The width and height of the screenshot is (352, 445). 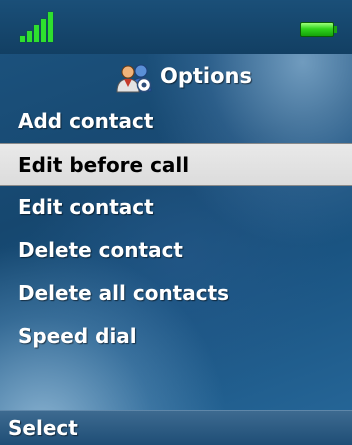 What do you see at coordinates (176, 164) in the screenshot?
I see `menu-item-edit-before-call: Edit before call` at bounding box center [176, 164].